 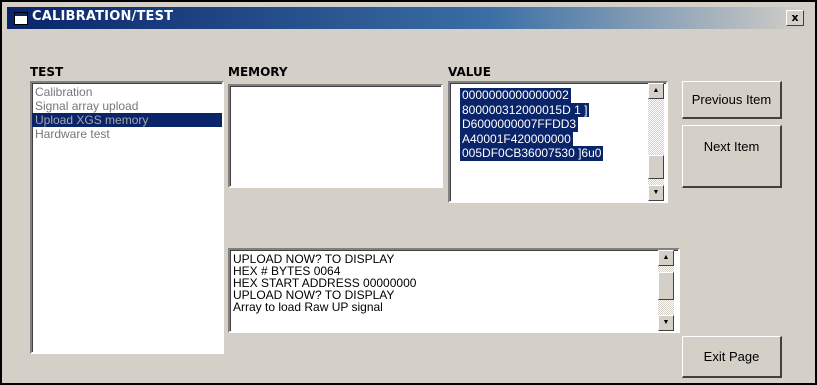 I want to click on test-list-item: Calibration, so click(x=127, y=92).